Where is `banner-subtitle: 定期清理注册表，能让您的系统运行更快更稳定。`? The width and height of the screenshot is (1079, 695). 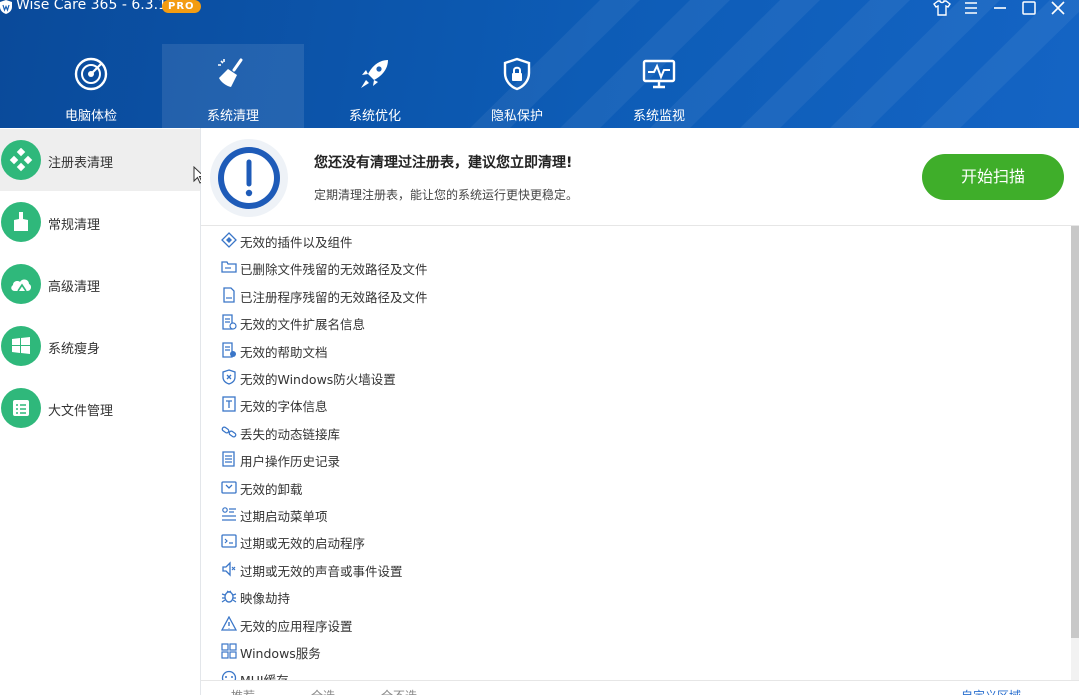 banner-subtitle: 定期清理注册表，能让您的系统运行更快更稳定。 is located at coordinates (446, 195).